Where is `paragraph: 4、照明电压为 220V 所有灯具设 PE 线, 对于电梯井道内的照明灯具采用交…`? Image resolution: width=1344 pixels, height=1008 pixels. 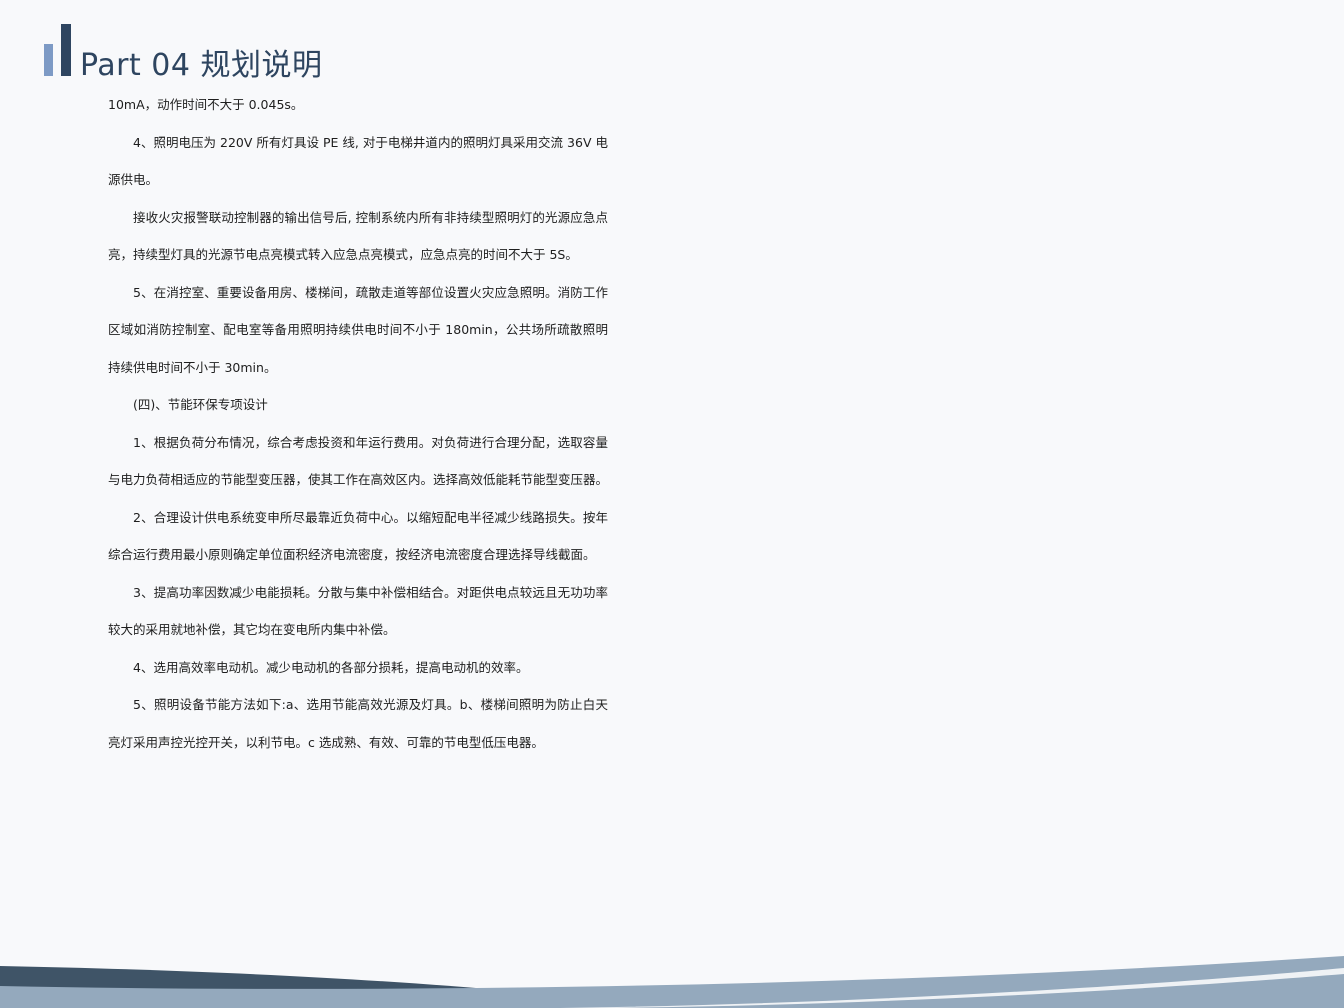 paragraph: 4、照明电压为 220V 所有灯具设 PE 线, 对于电梯井道内的照明灯具采用交… is located at coordinates (358, 161).